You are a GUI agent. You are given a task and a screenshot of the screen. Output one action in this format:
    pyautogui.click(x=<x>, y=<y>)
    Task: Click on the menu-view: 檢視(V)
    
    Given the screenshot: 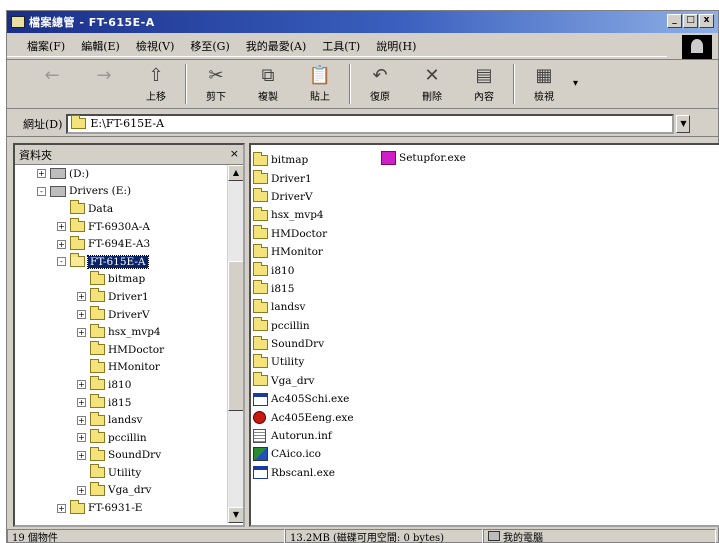 What is the action you would take?
    pyautogui.click(x=155, y=46)
    